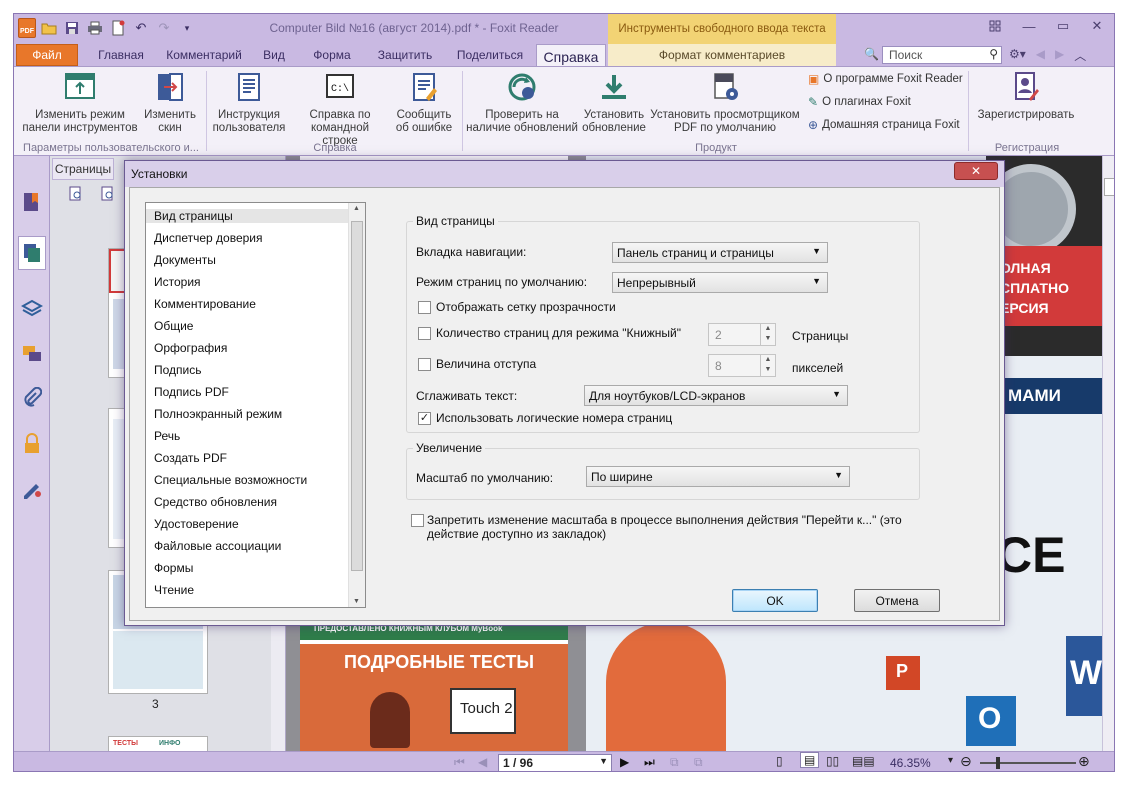 This screenshot has width=1132, height=791. Describe the element at coordinates (555, 762) in the screenshot. I see `page-number-input: 1 / 96 ▼` at that location.